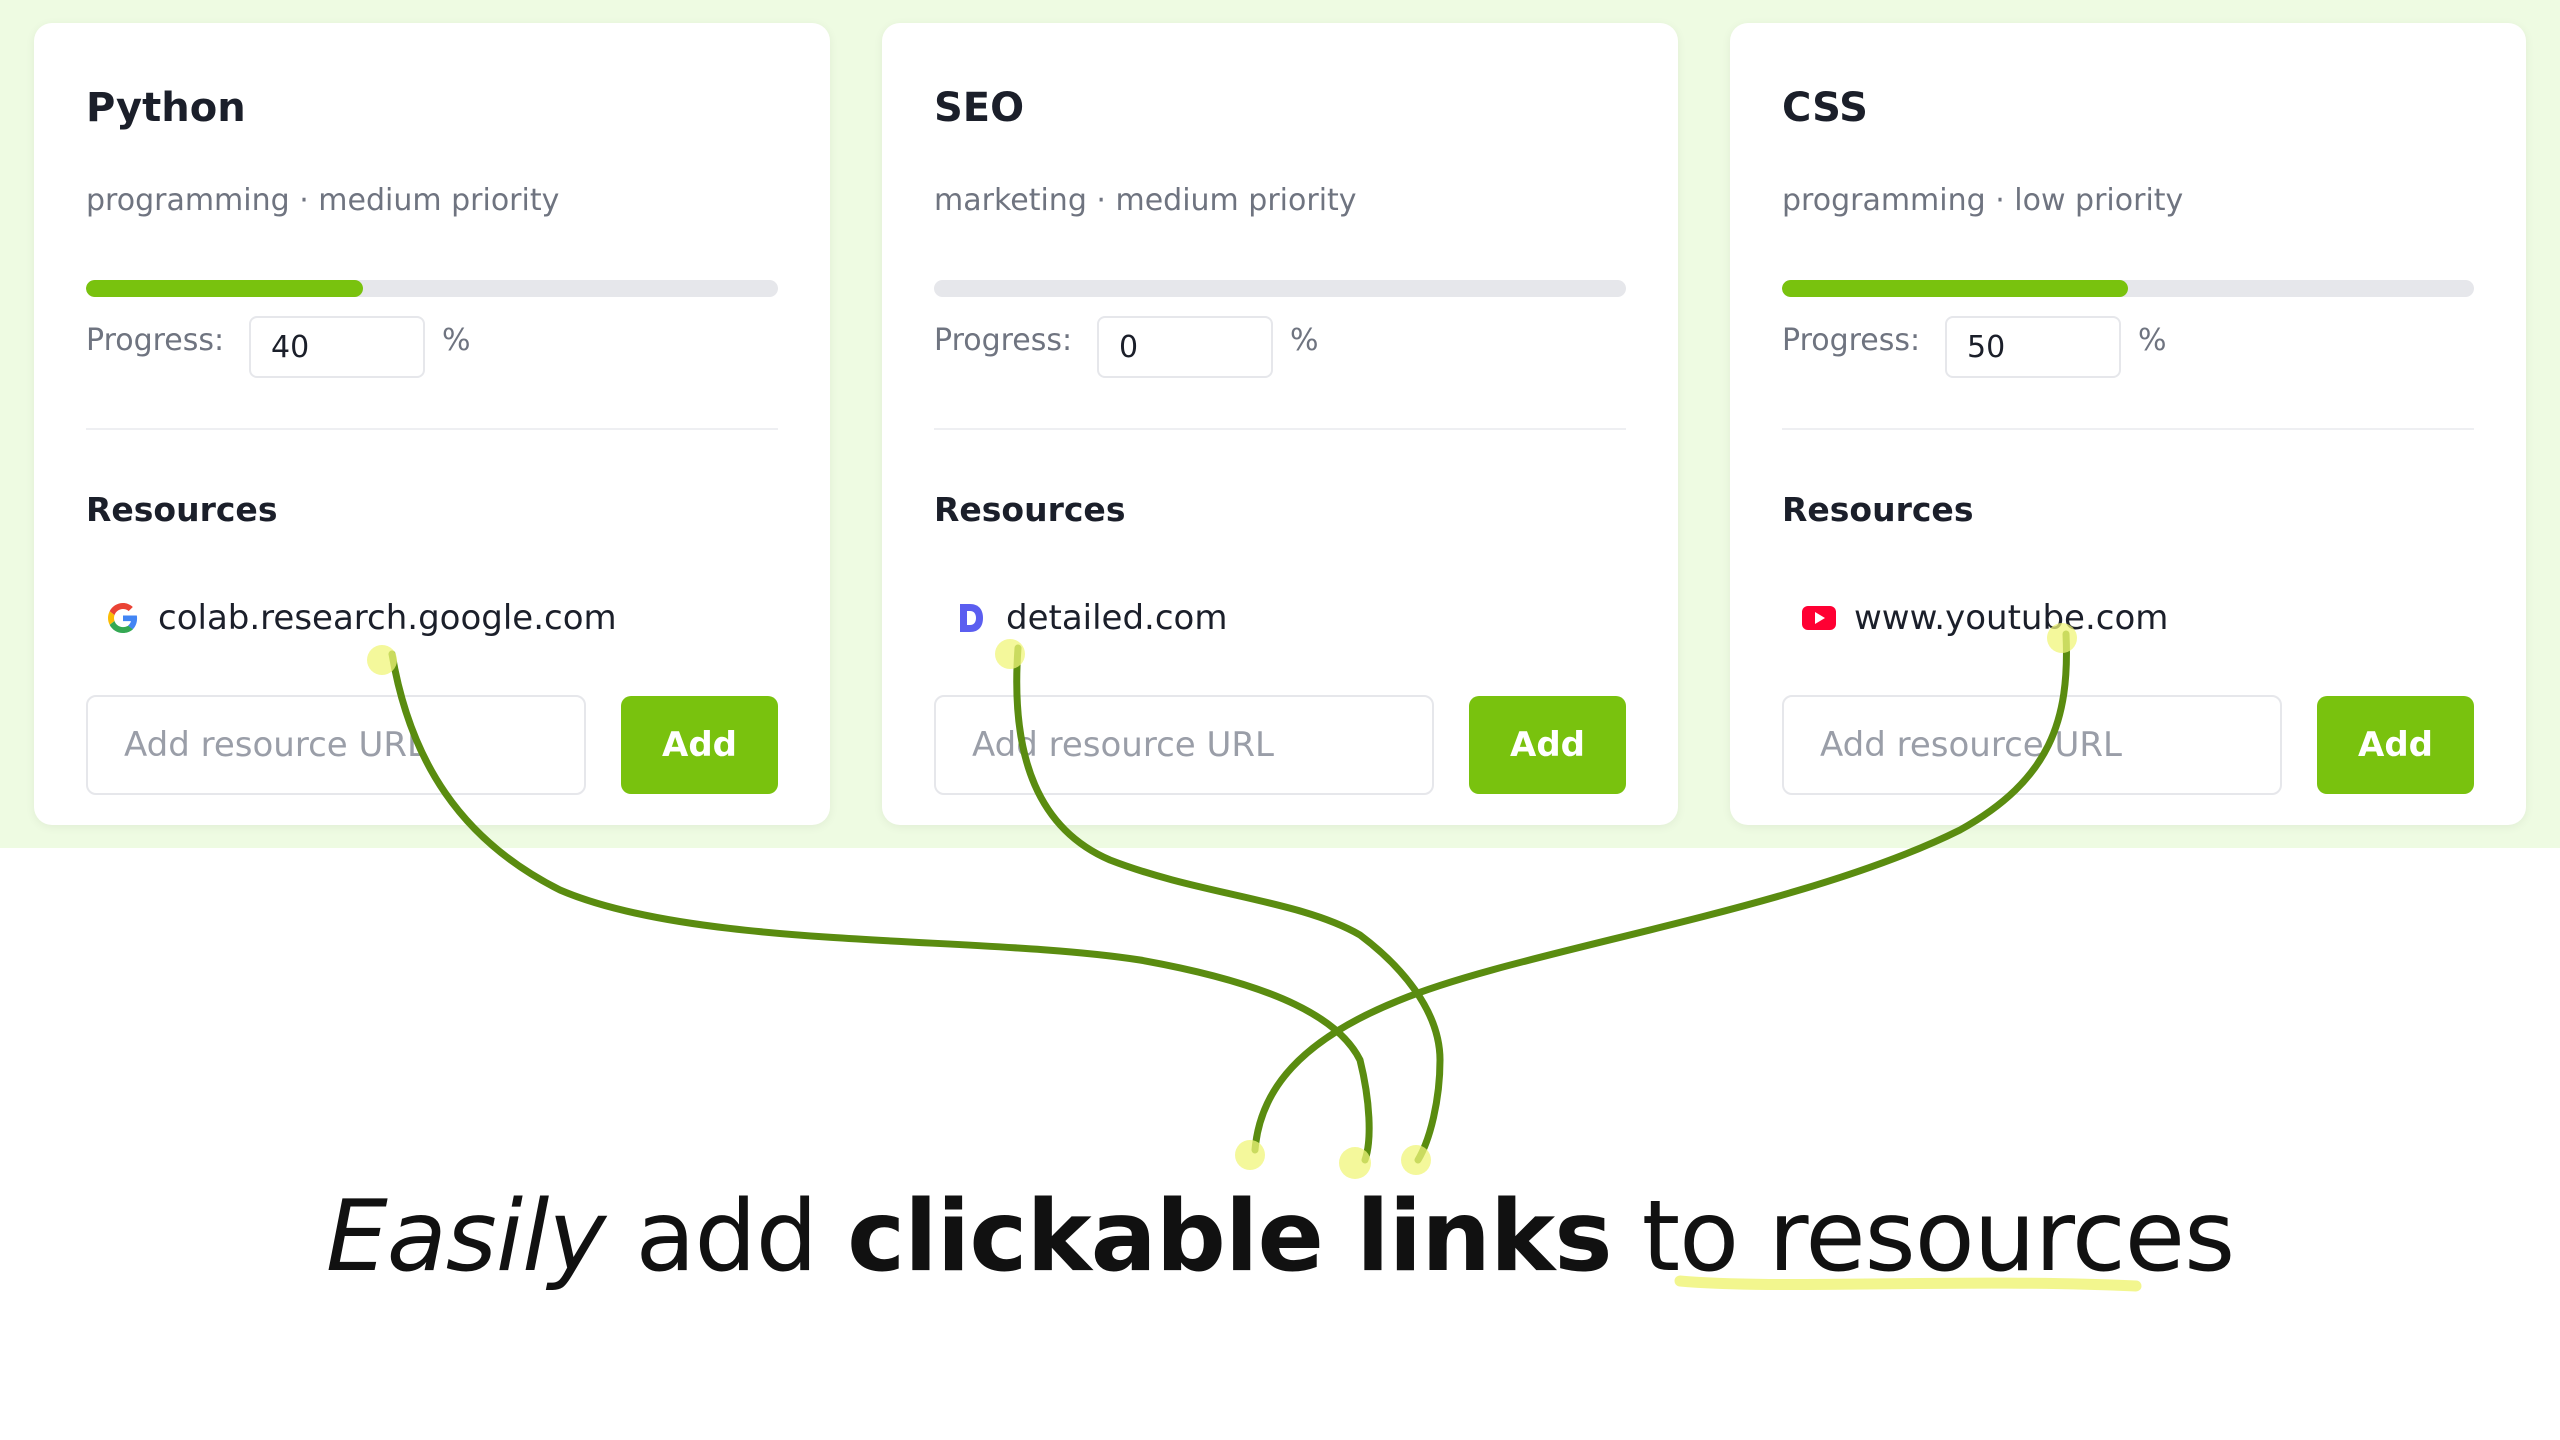 Image resolution: width=2560 pixels, height=1440 pixels. Describe the element at coordinates (880, 907) in the screenshot. I see `arrow-python` at that location.